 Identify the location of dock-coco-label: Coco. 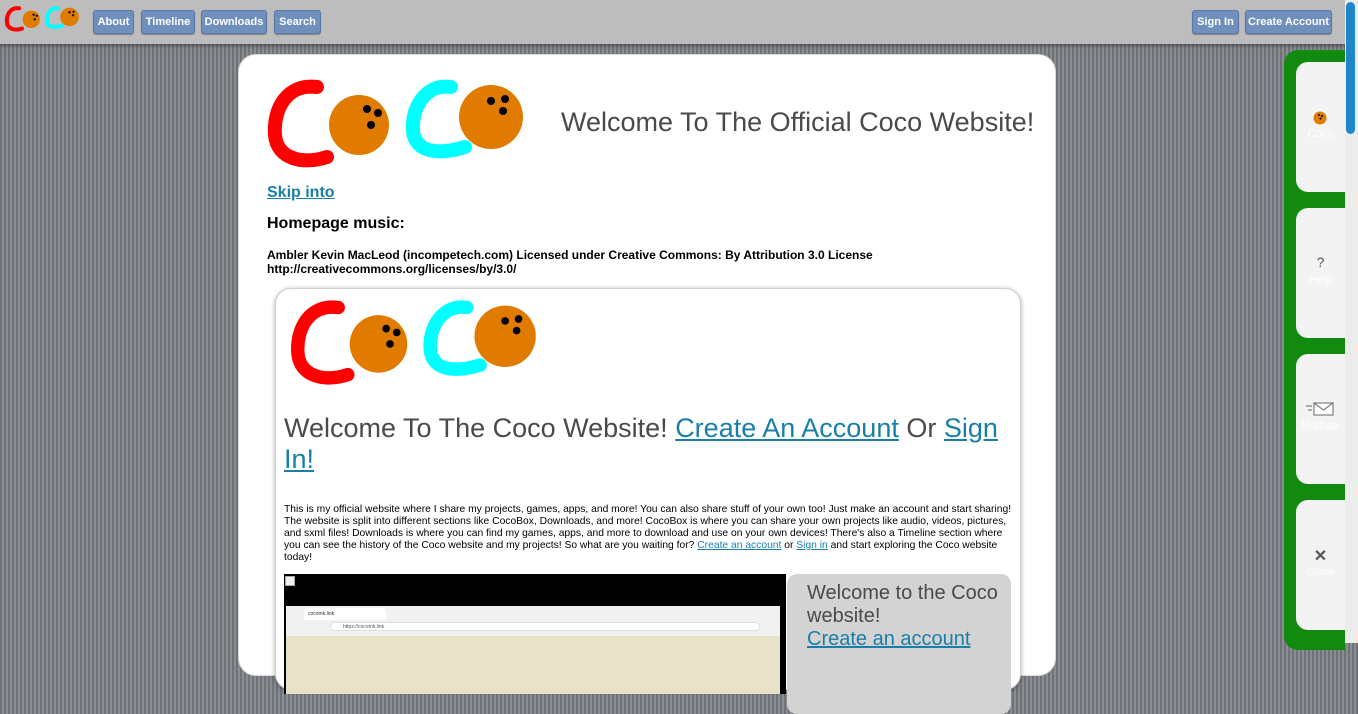
(1320, 134).